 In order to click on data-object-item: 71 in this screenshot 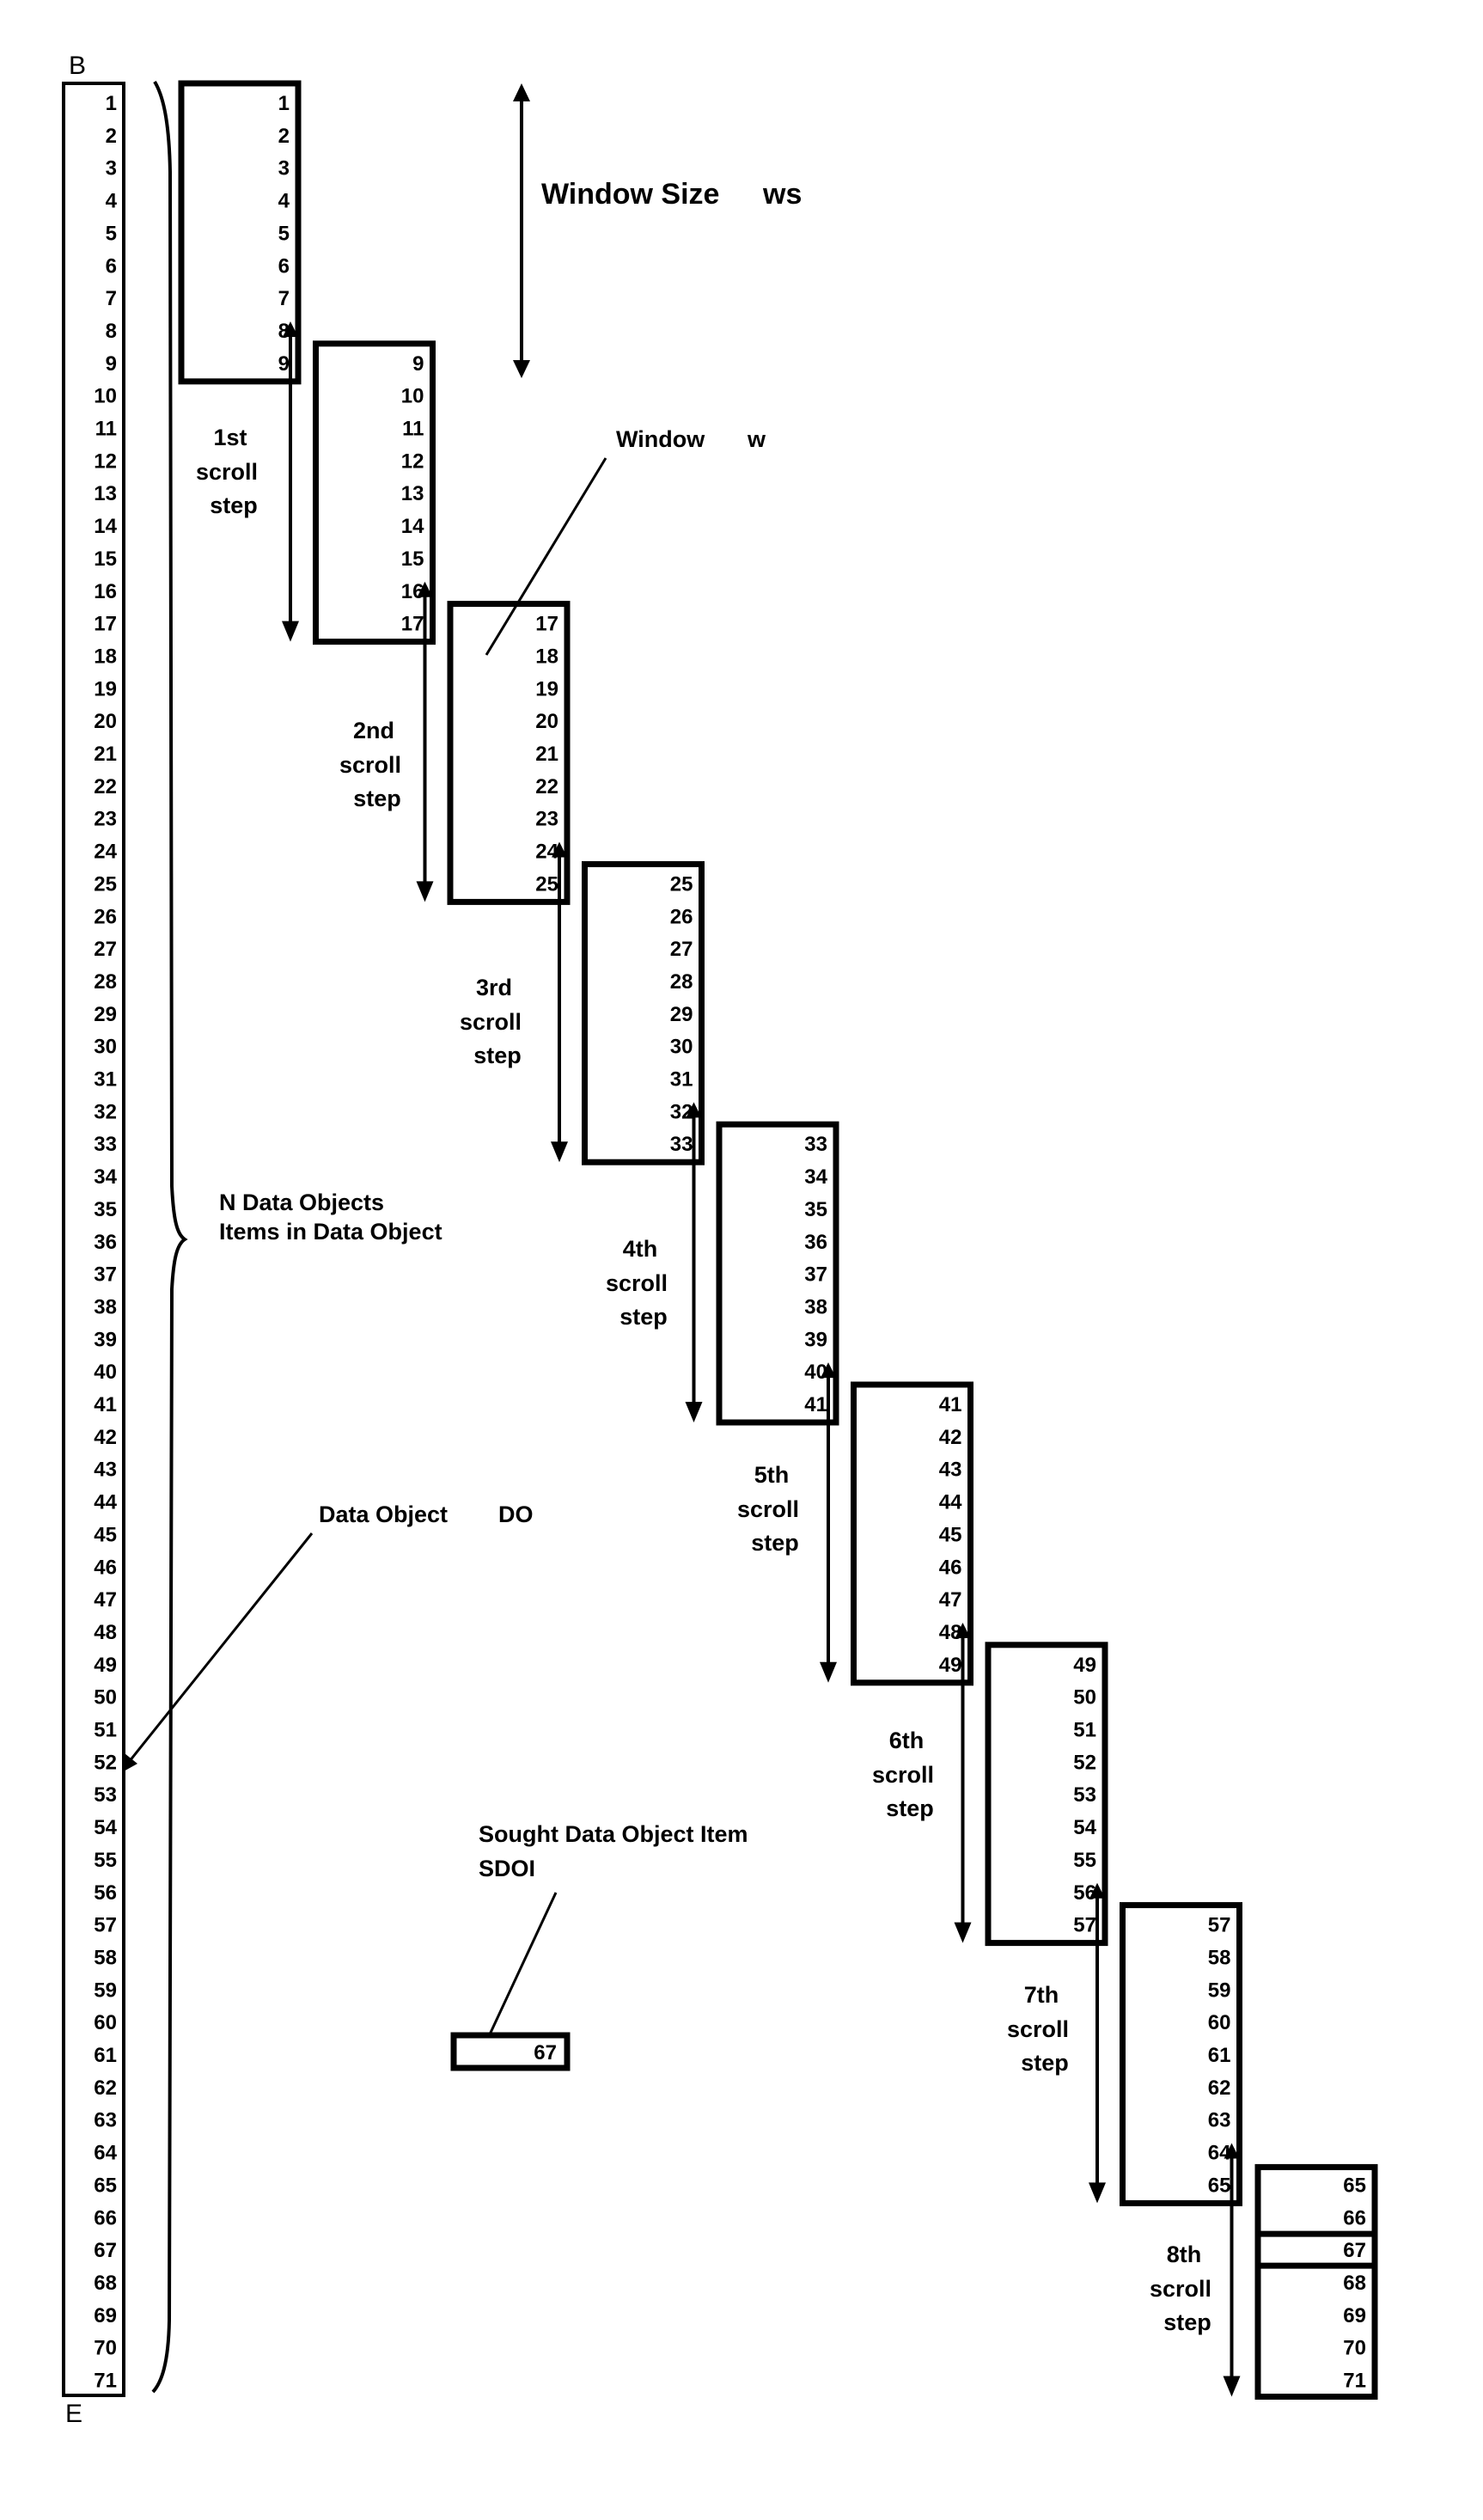, I will do `click(105, 2382)`.